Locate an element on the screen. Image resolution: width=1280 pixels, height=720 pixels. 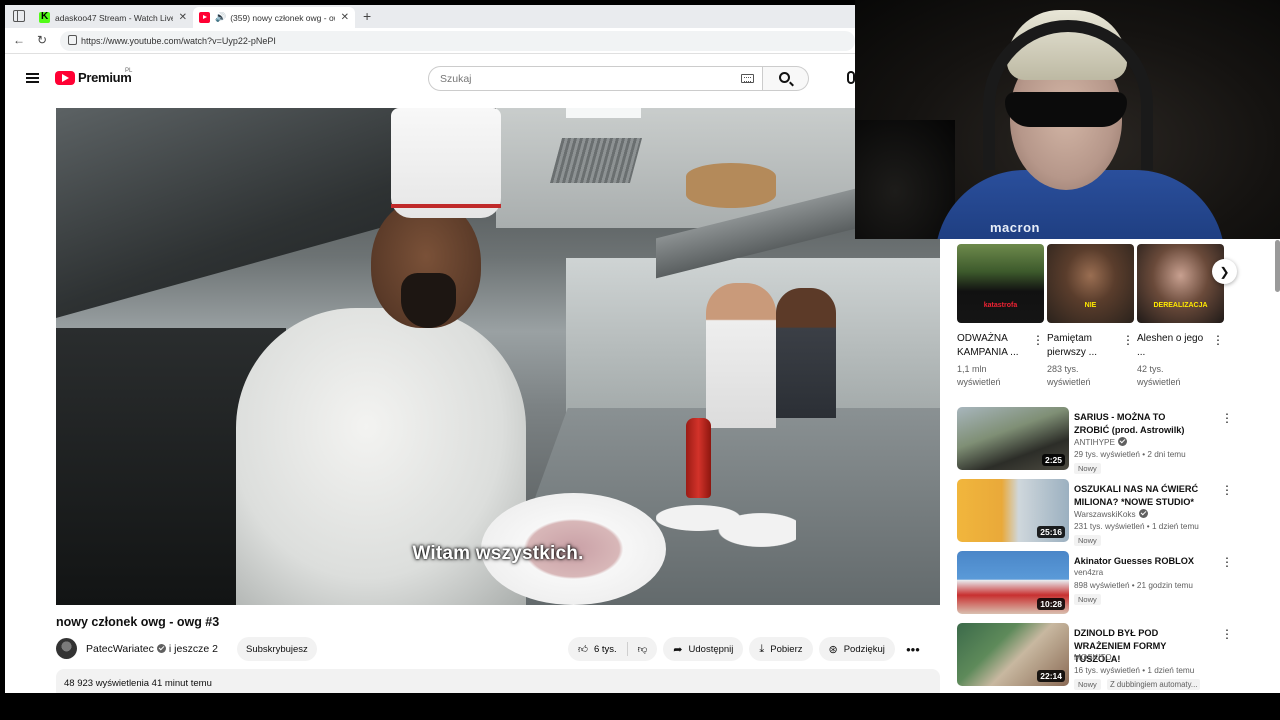
youtube-logo-icon is located at coordinates (65, 78).